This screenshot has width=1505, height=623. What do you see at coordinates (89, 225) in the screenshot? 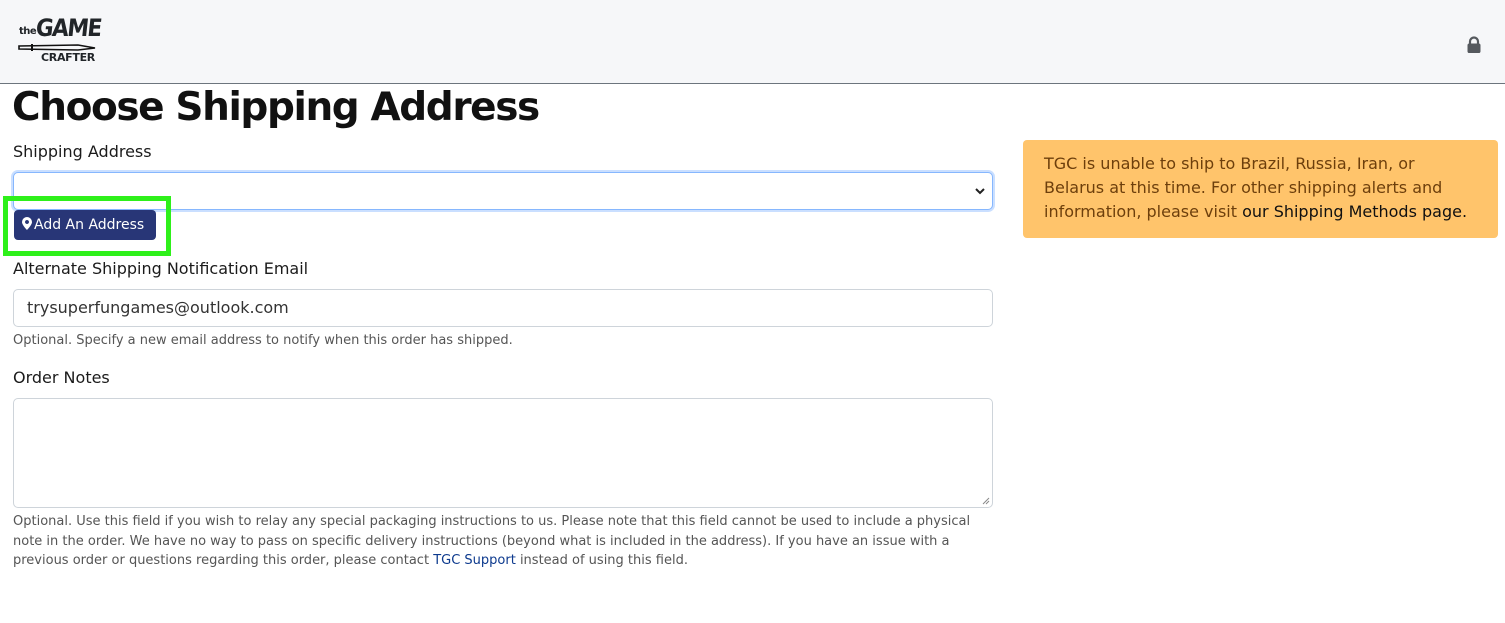
I see `add-address-button-label: Add An Address` at bounding box center [89, 225].